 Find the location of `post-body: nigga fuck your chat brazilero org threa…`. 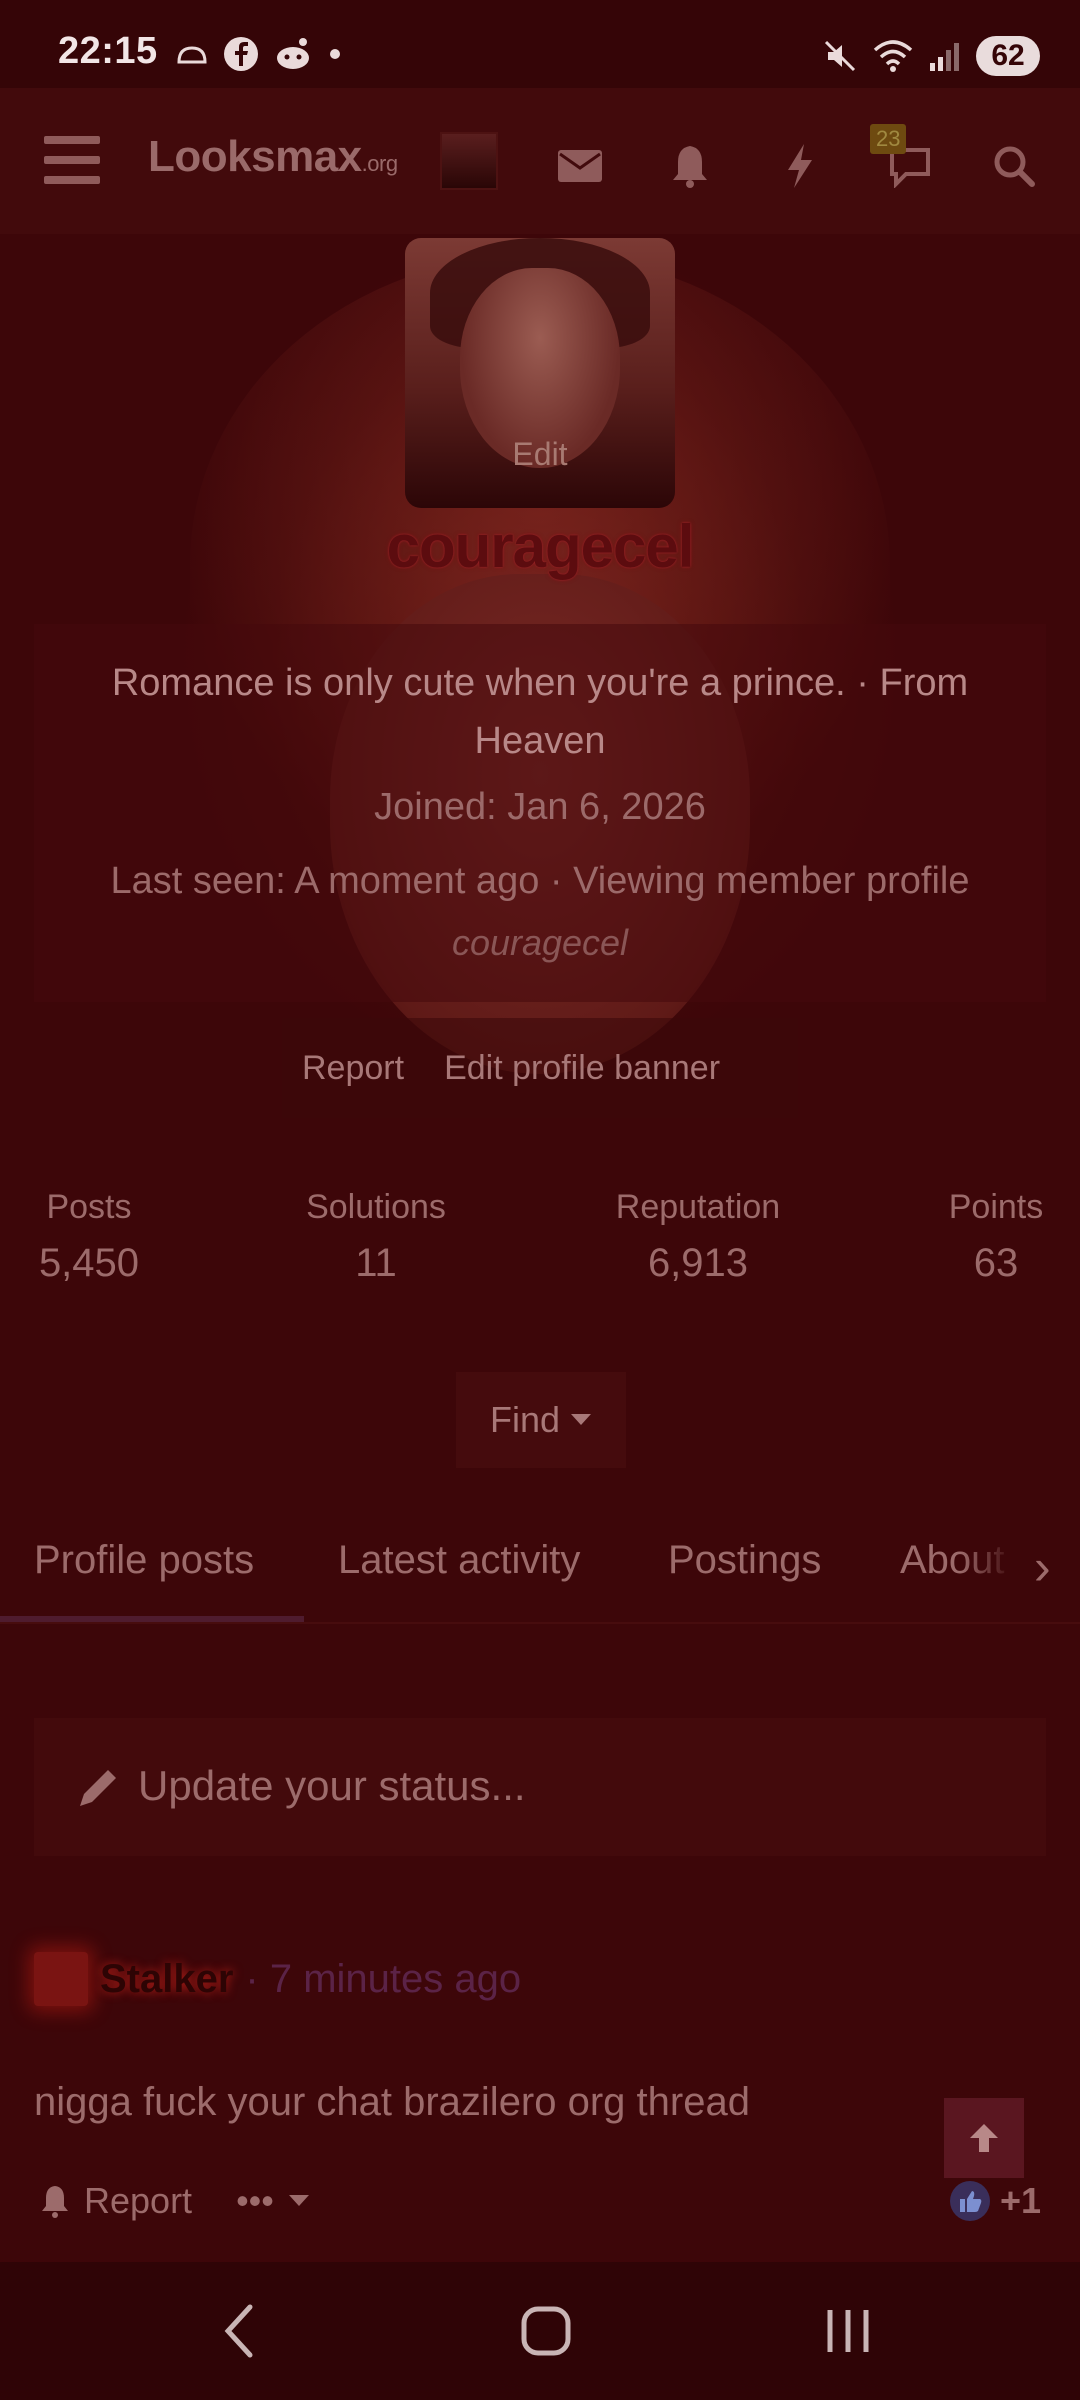

post-body: nigga fuck your chat brazilero org threa… is located at coordinates (392, 2102).